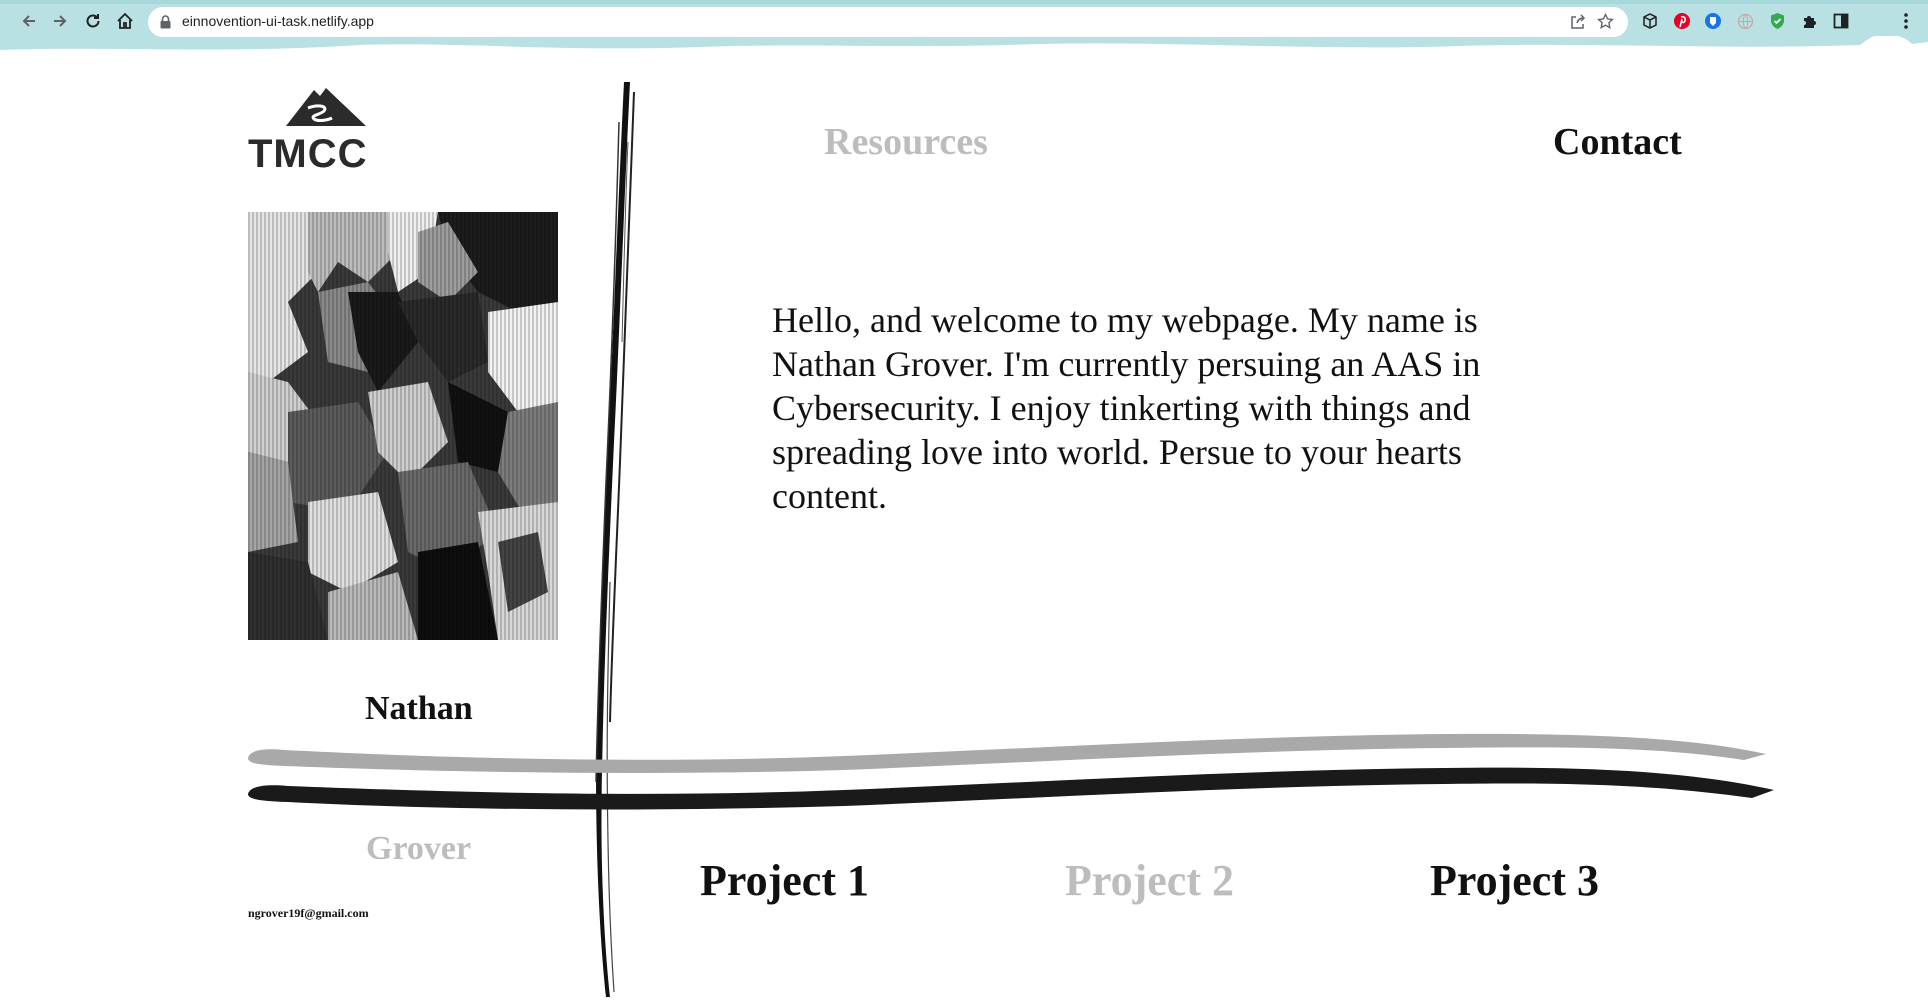 This screenshot has height=1005, width=1928. Describe the element at coordinates (1605, 22) in the screenshot. I see `star-icon` at that location.